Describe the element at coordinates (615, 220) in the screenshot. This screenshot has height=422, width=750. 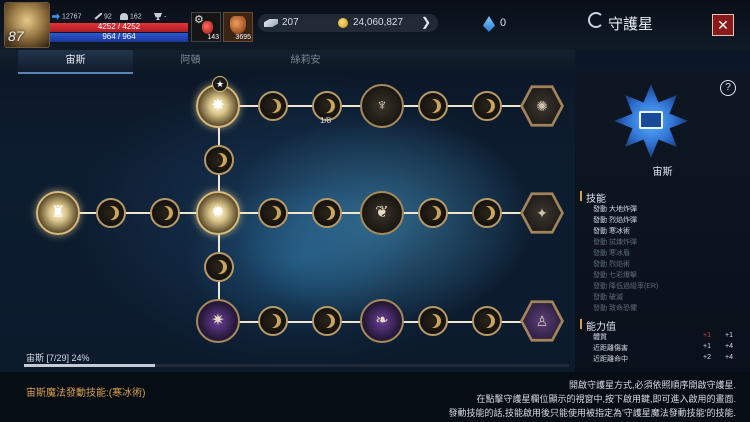
I see `skill-item: 發動 烈焰炸彈` at that location.